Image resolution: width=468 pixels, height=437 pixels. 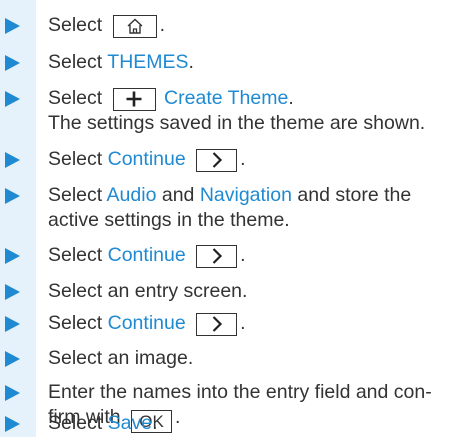 What do you see at coordinates (233, 358) in the screenshot?
I see `step-select-image: Select an image.` at bounding box center [233, 358].